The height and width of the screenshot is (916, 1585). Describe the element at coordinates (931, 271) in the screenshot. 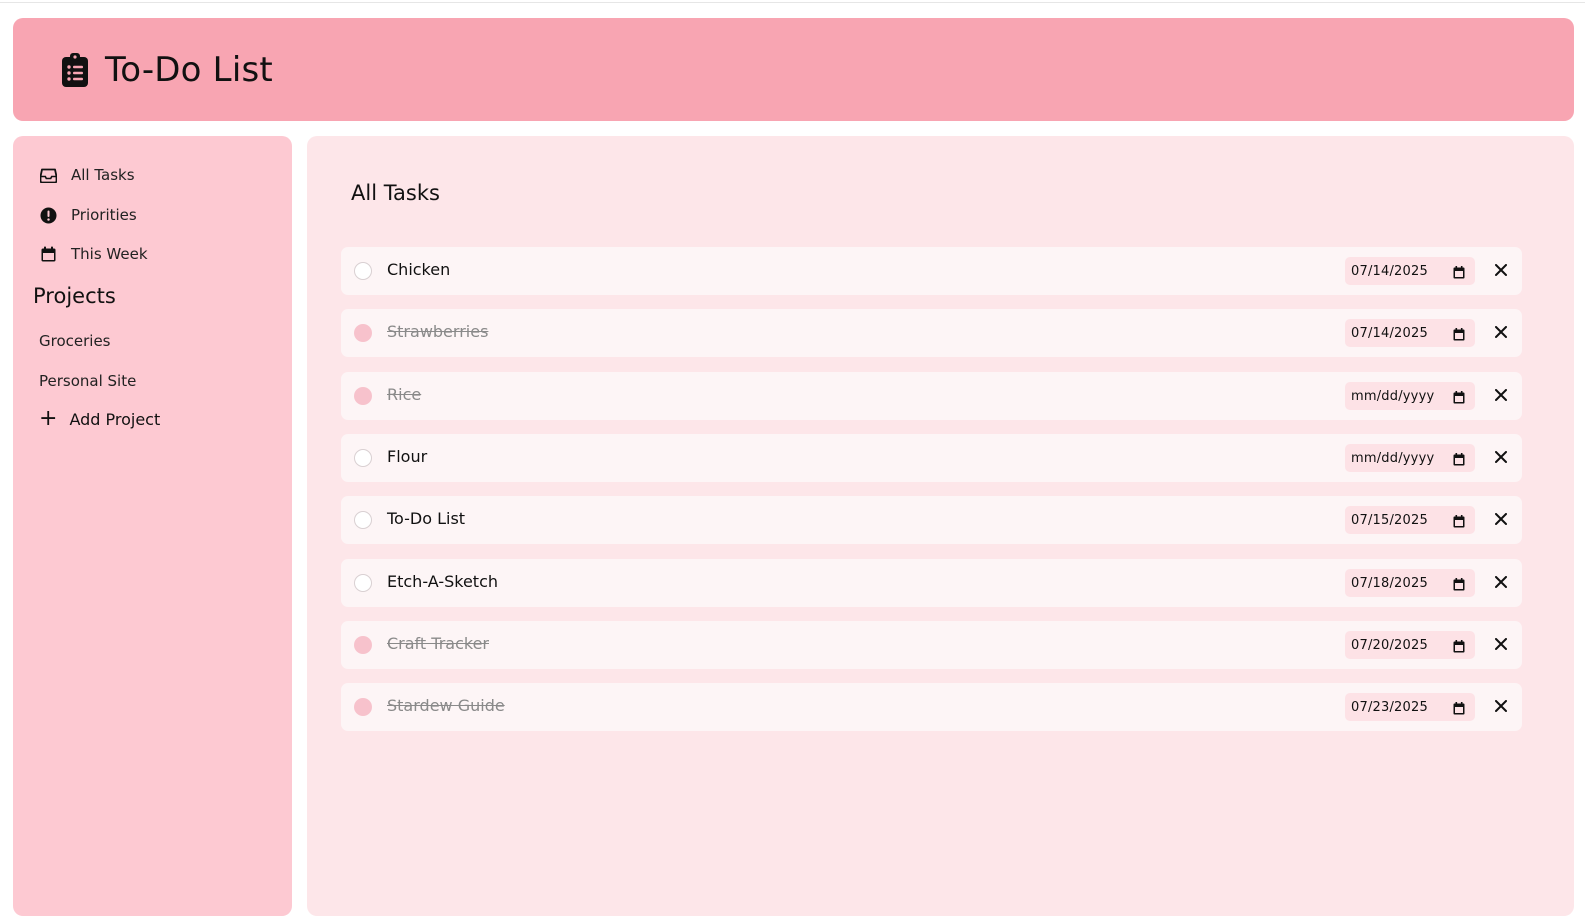

I see `task-row: Chicken 07/14/2025` at that location.